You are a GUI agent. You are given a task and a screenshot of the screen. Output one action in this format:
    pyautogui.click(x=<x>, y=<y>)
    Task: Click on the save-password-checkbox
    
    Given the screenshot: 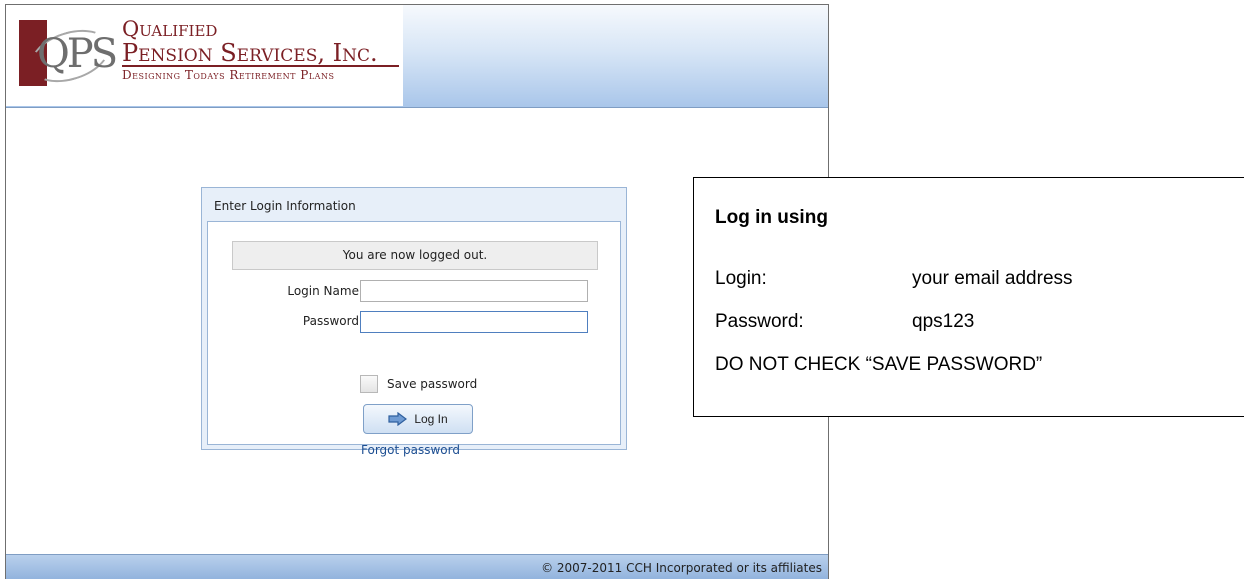 What is the action you would take?
    pyautogui.click(x=369, y=384)
    